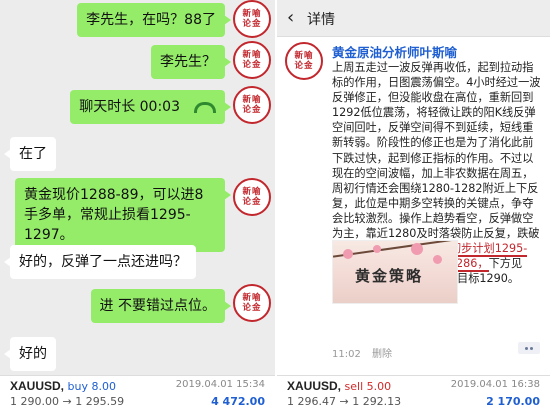 The width and height of the screenshot is (550, 412). Describe the element at coordinates (67, 401) in the screenshot. I see `trade-prices: 1 290.00 → 1 295.59` at that location.